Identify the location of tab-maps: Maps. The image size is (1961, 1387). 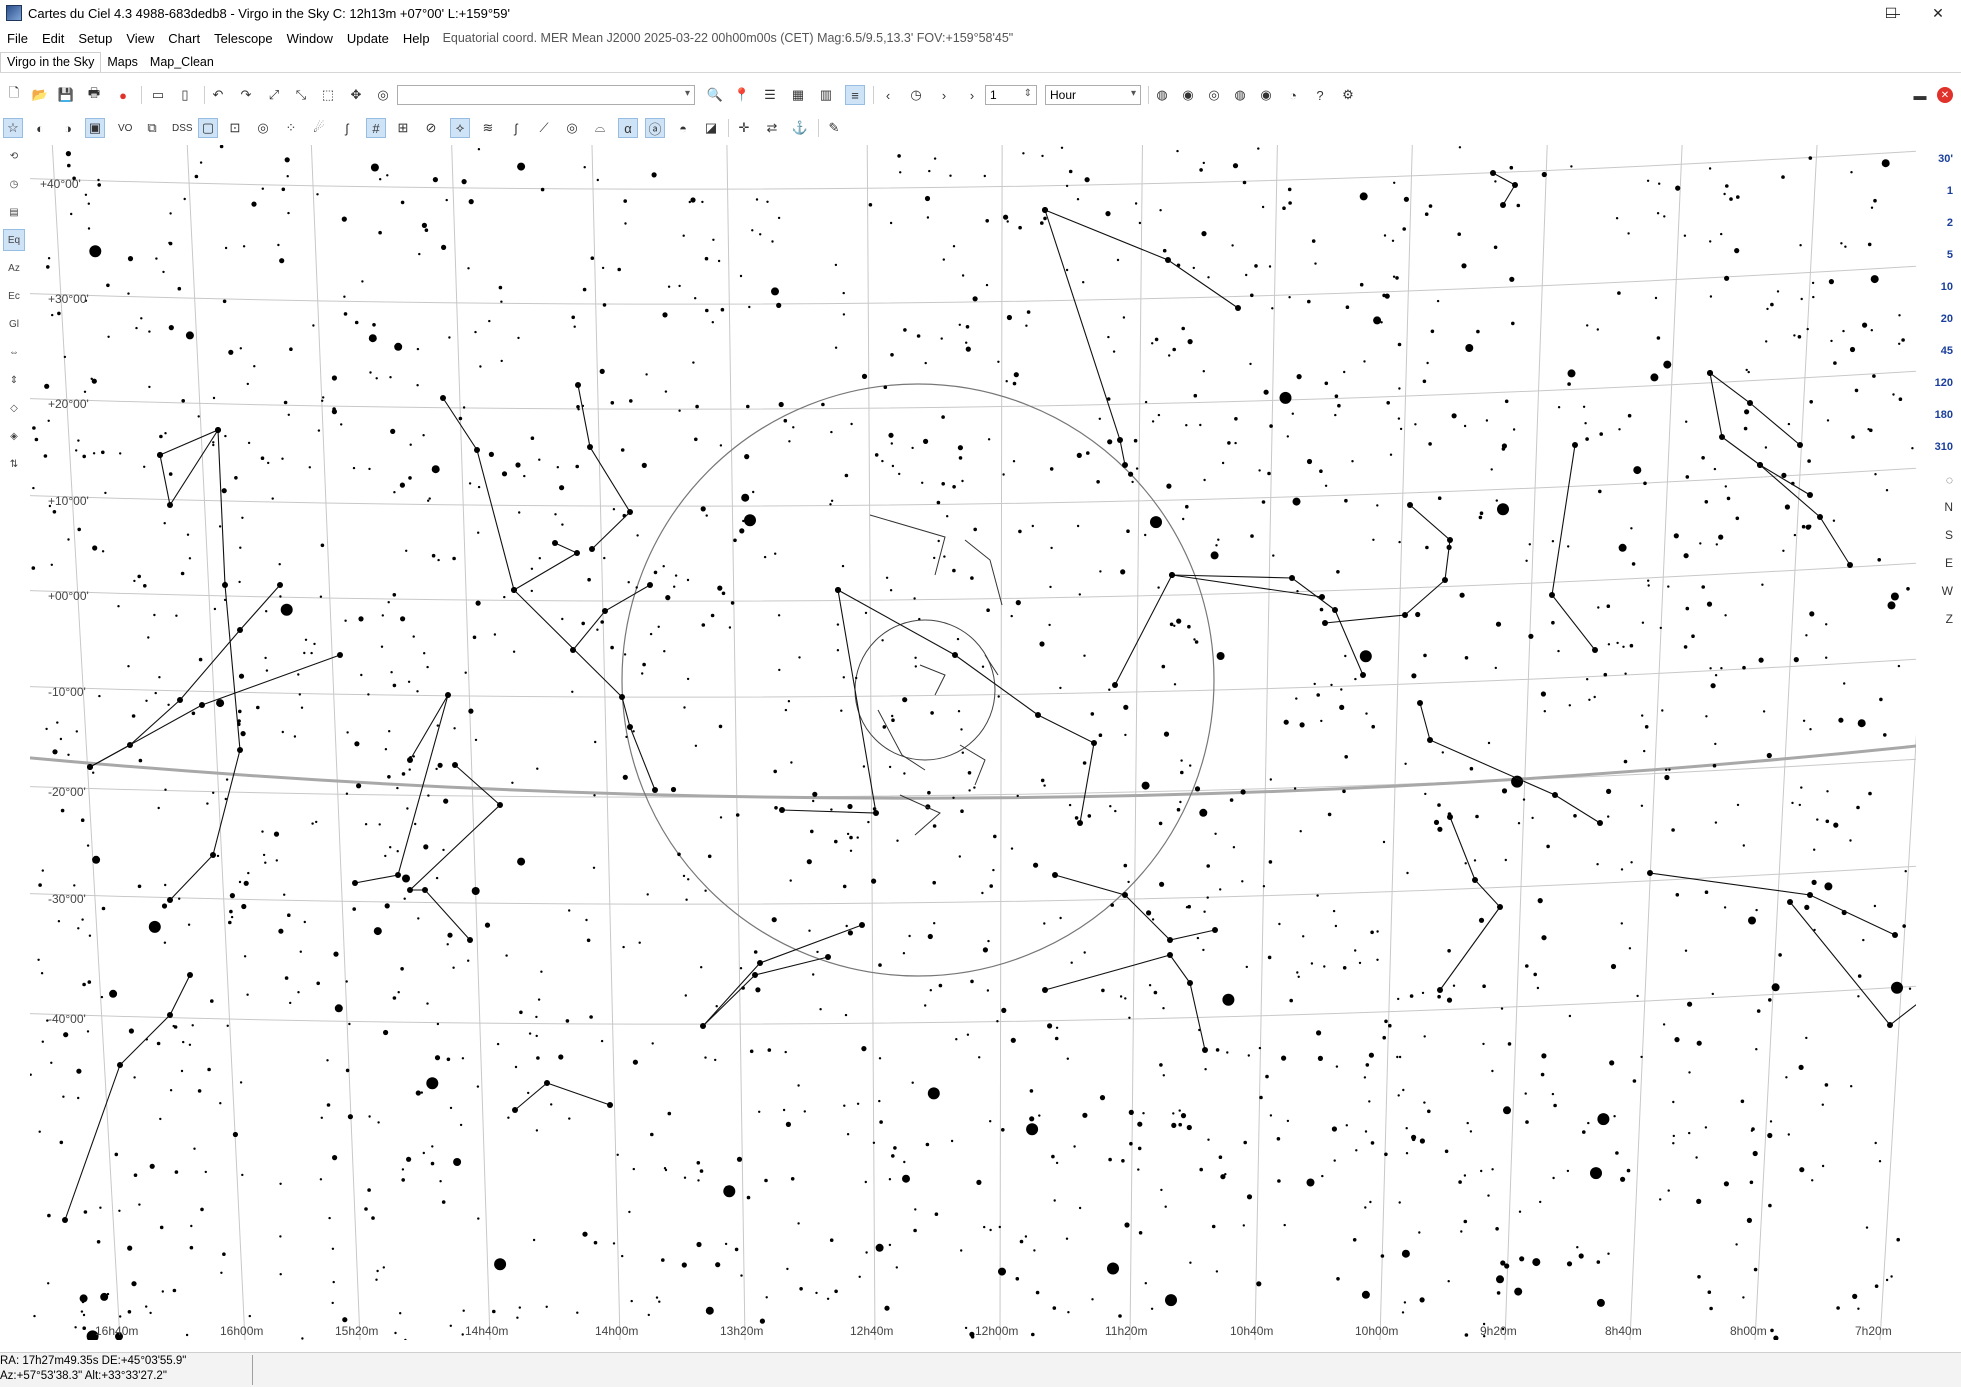
(122, 62).